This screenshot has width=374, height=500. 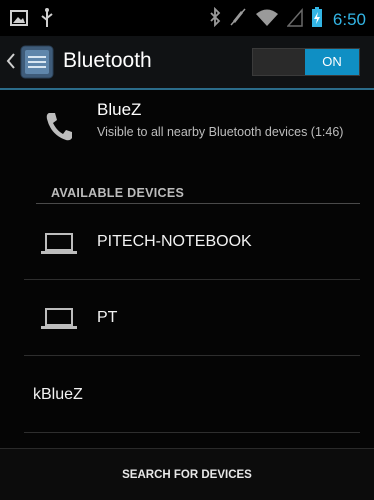 What do you see at coordinates (47, 20) in the screenshot?
I see `usb-icon` at bounding box center [47, 20].